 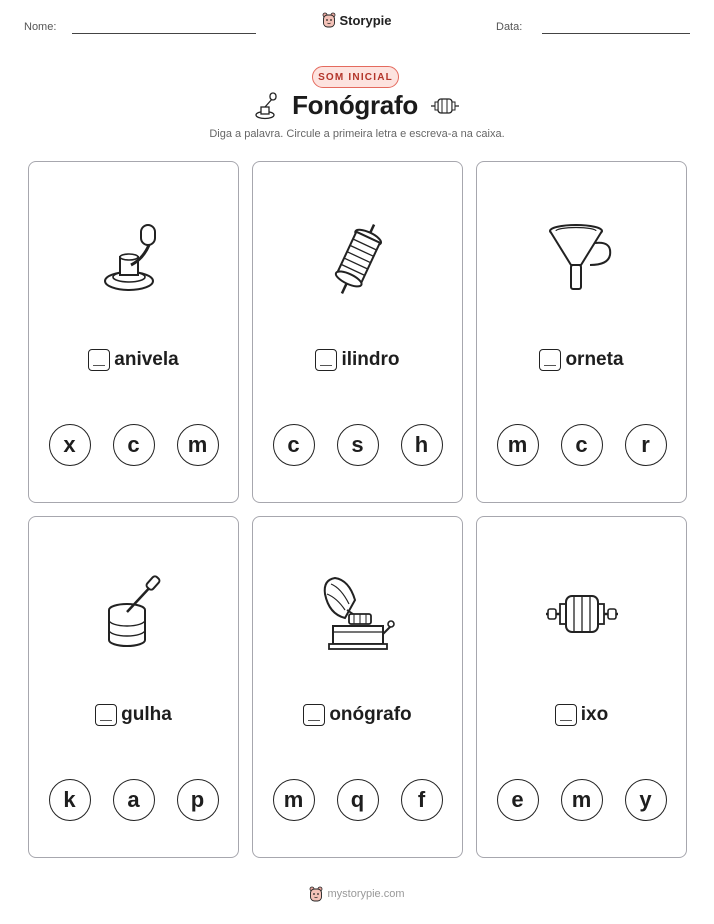 I want to click on spool-icon, so click(x=358, y=259).